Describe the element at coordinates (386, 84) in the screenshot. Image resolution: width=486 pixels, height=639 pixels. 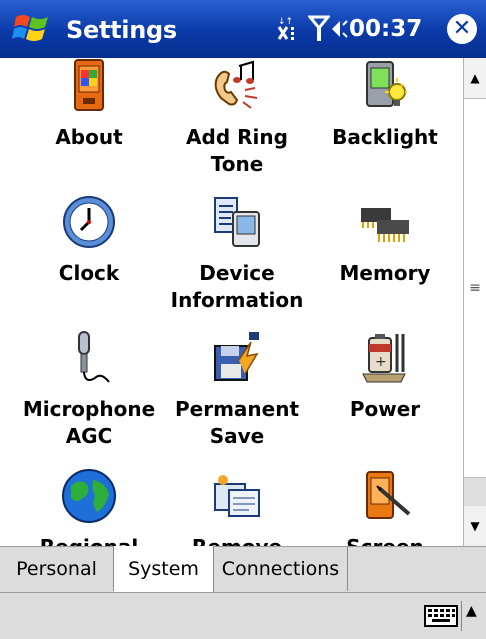
I see `backlight-icon` at that location.